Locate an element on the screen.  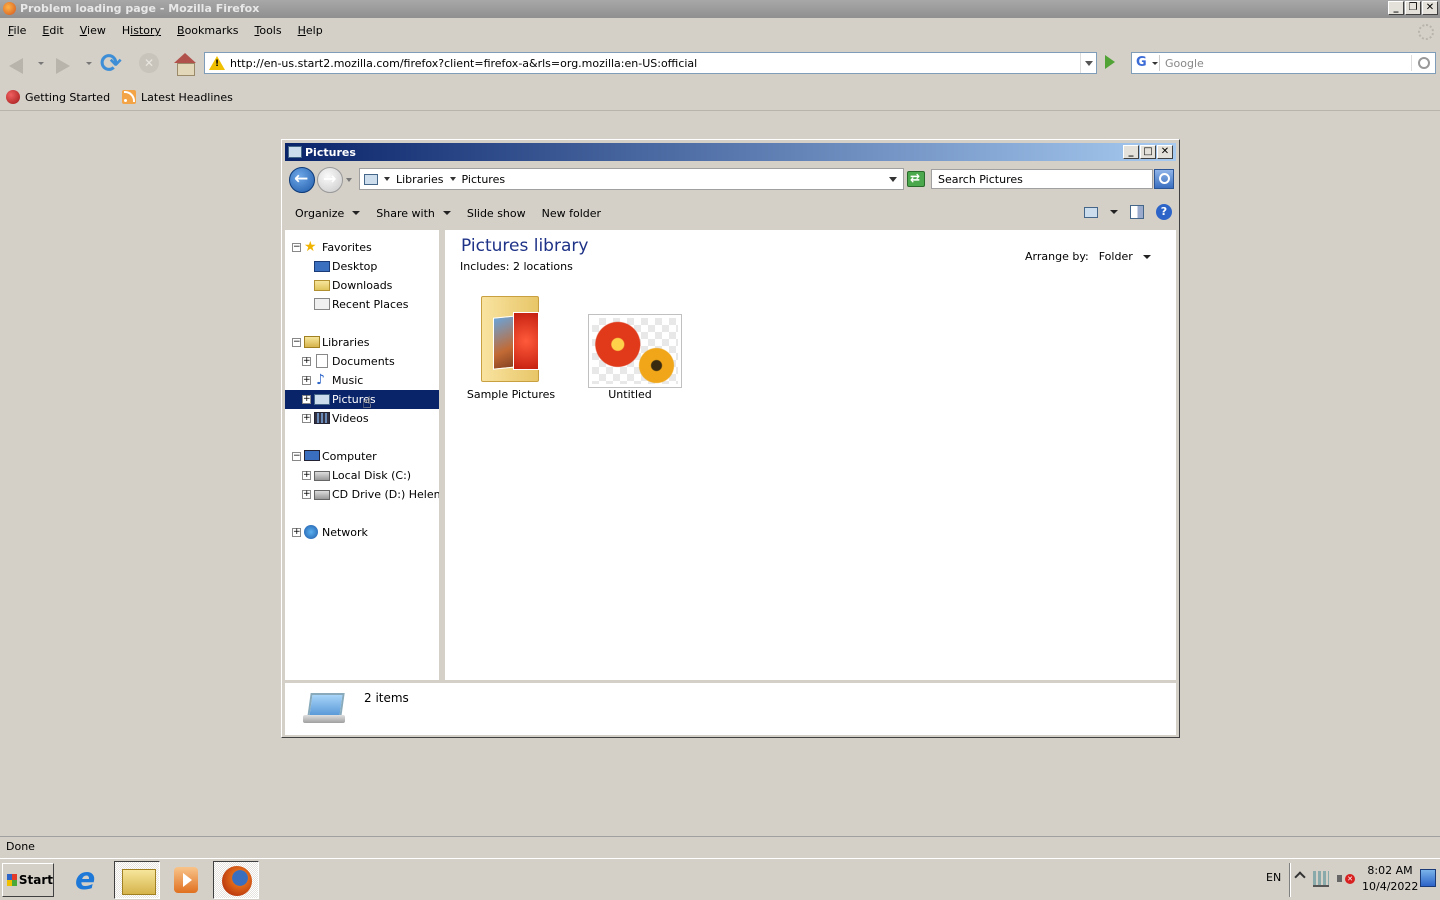
back-icon is located at coordinates (19, 65).